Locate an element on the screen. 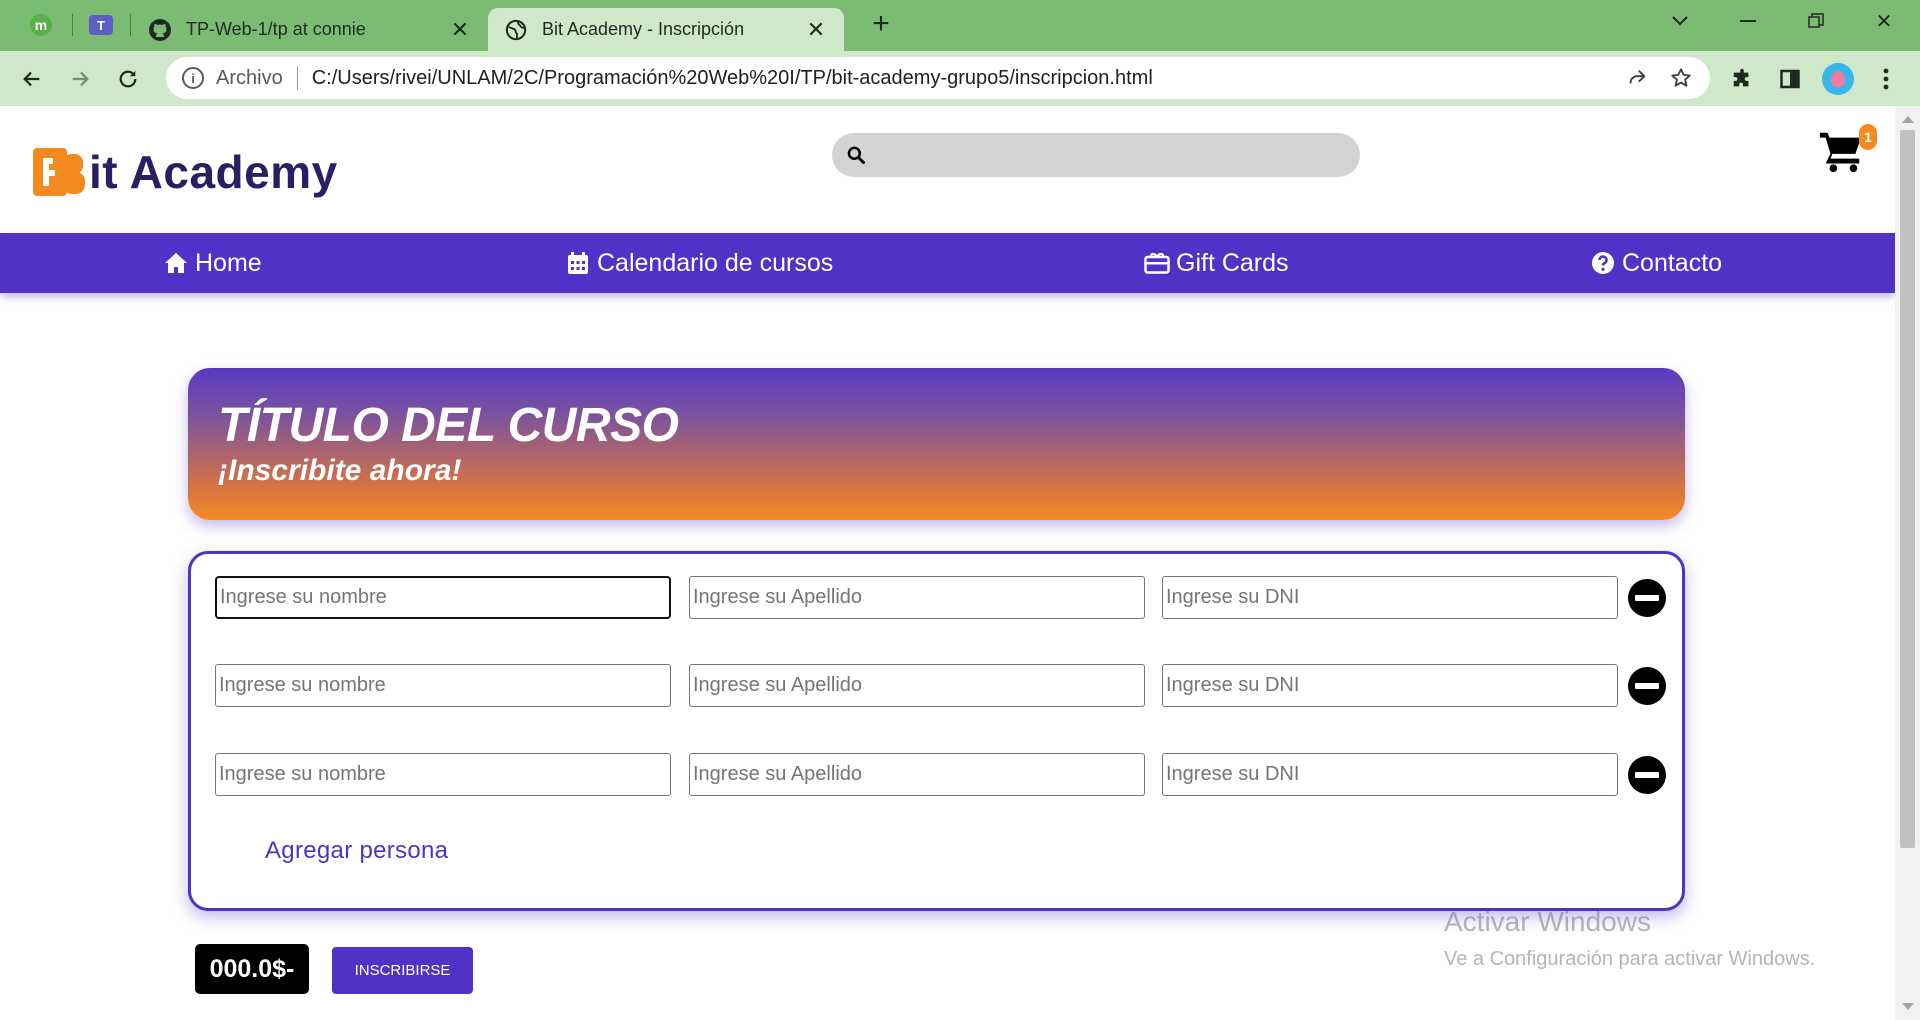 This screenshot has width=1920, height=1020. search-input is located at coordinates (1117, 155).